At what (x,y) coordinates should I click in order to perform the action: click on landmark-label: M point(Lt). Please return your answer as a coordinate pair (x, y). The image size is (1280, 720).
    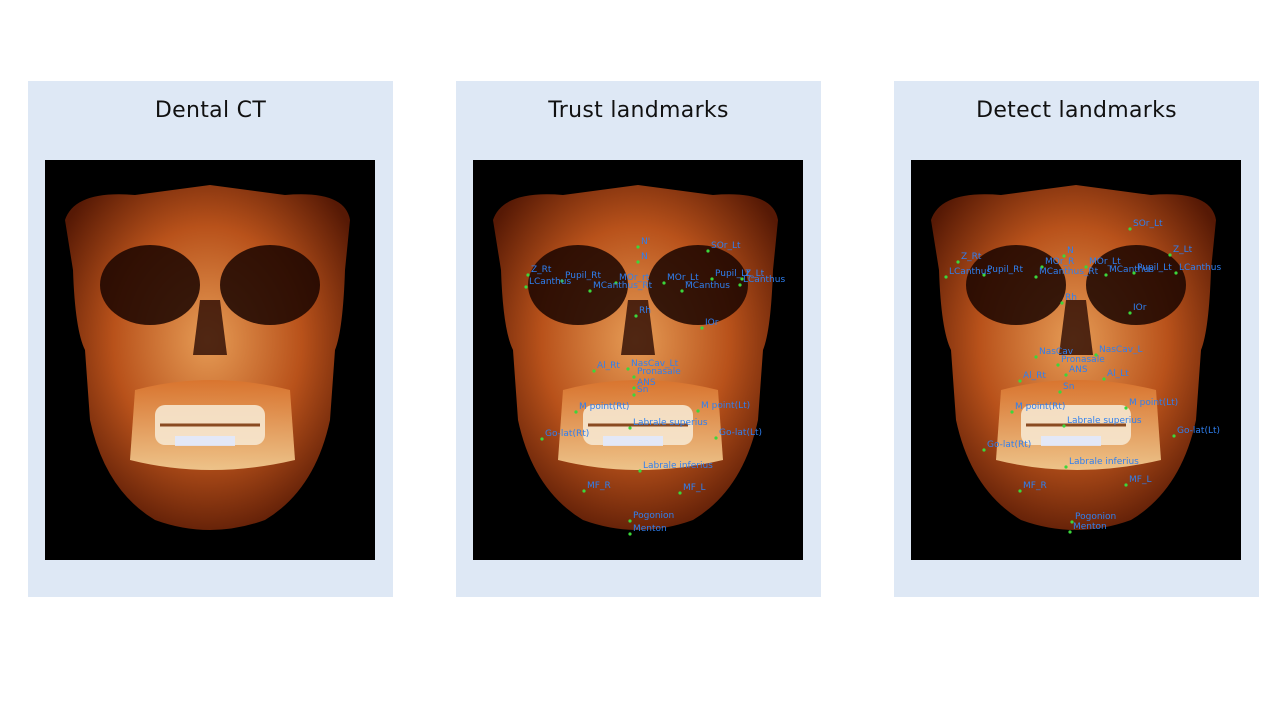
    Looking at the image, I should click on (725, 406).